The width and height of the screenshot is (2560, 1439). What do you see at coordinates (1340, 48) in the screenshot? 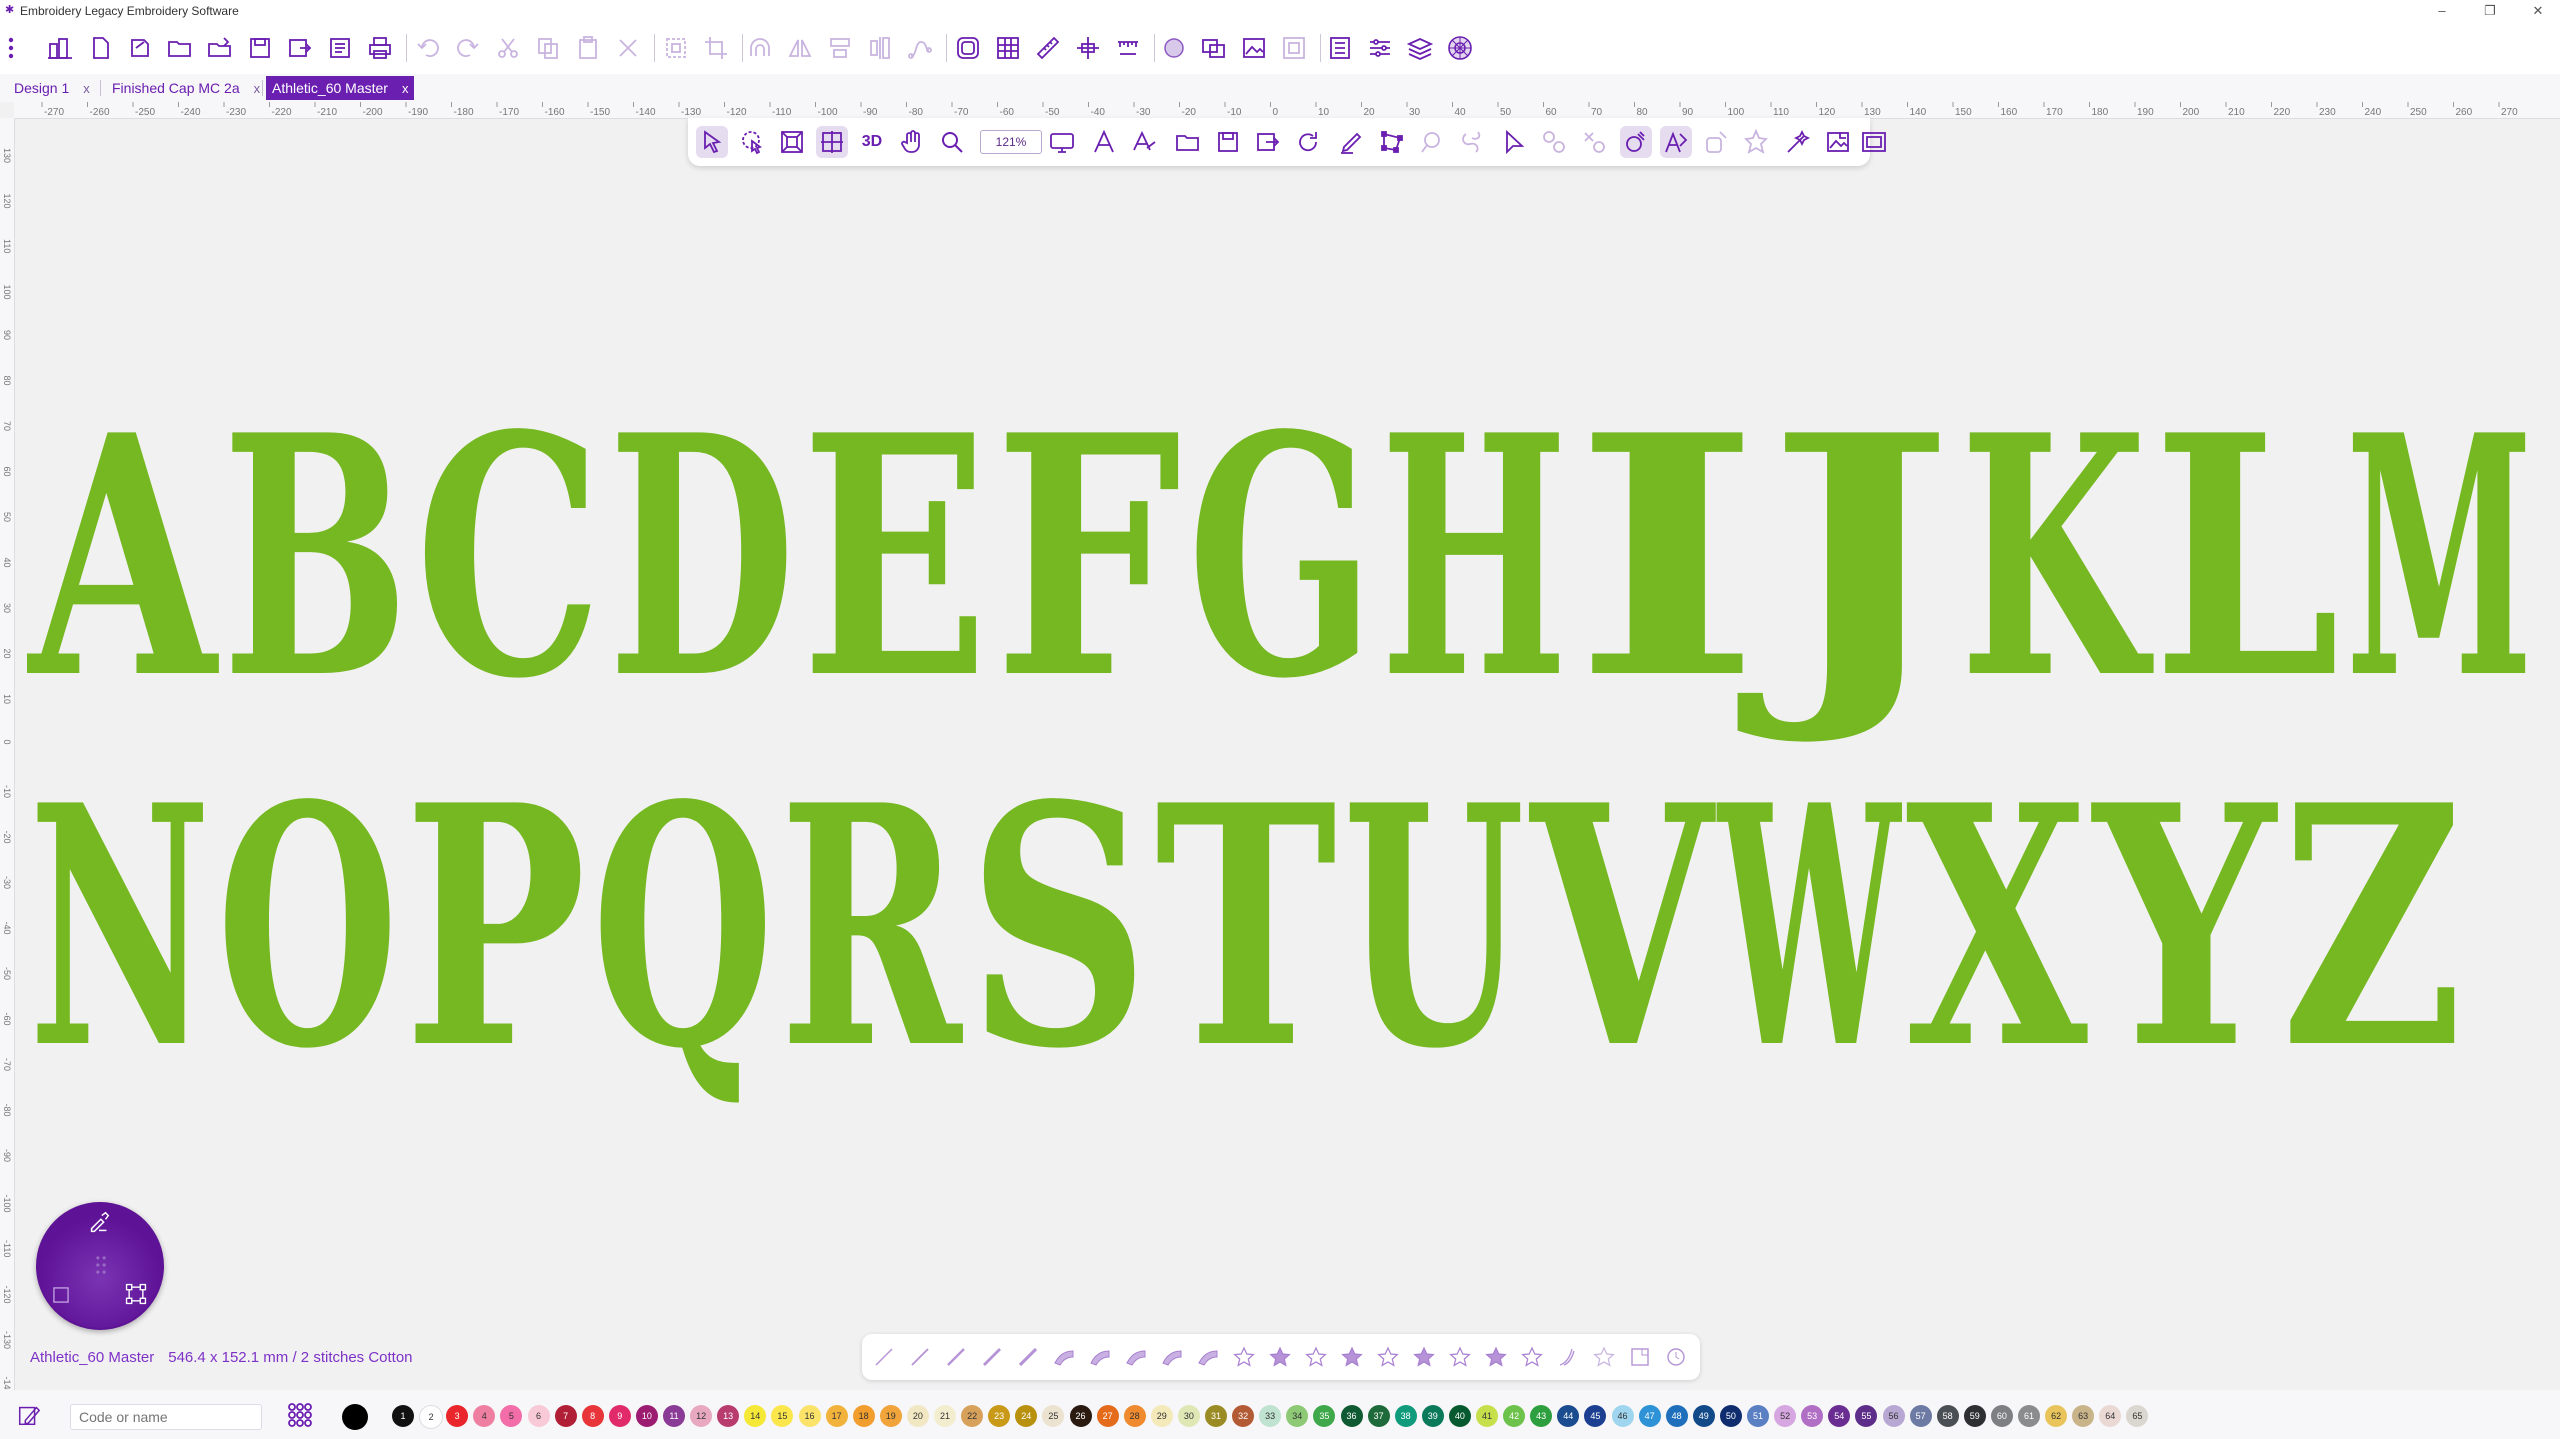
I see `objects-list-icon` at bounding box center [1340, 48].